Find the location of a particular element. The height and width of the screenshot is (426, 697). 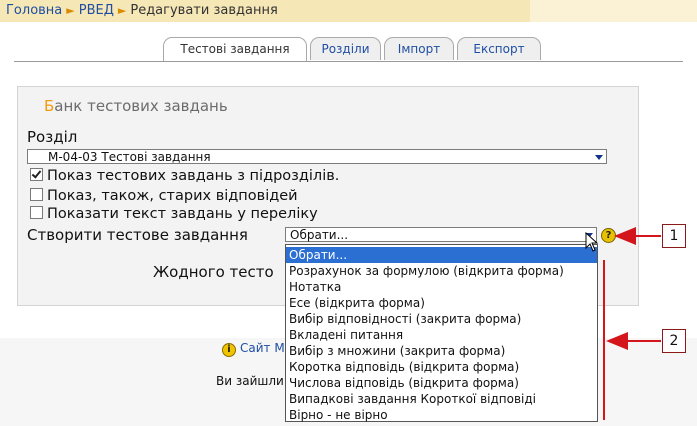

annotation-layer is located at coordinates (632, 323).